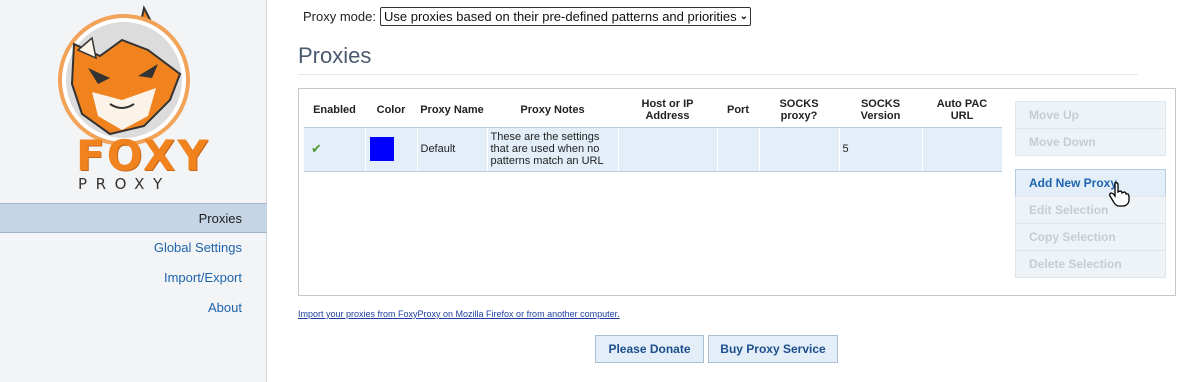 This screenshot has width=1185, height=382. What do you see at coordinates (334, 149) in the screenshot?
I see `cell-enabled: ✔` at bounding box center [334, 149].